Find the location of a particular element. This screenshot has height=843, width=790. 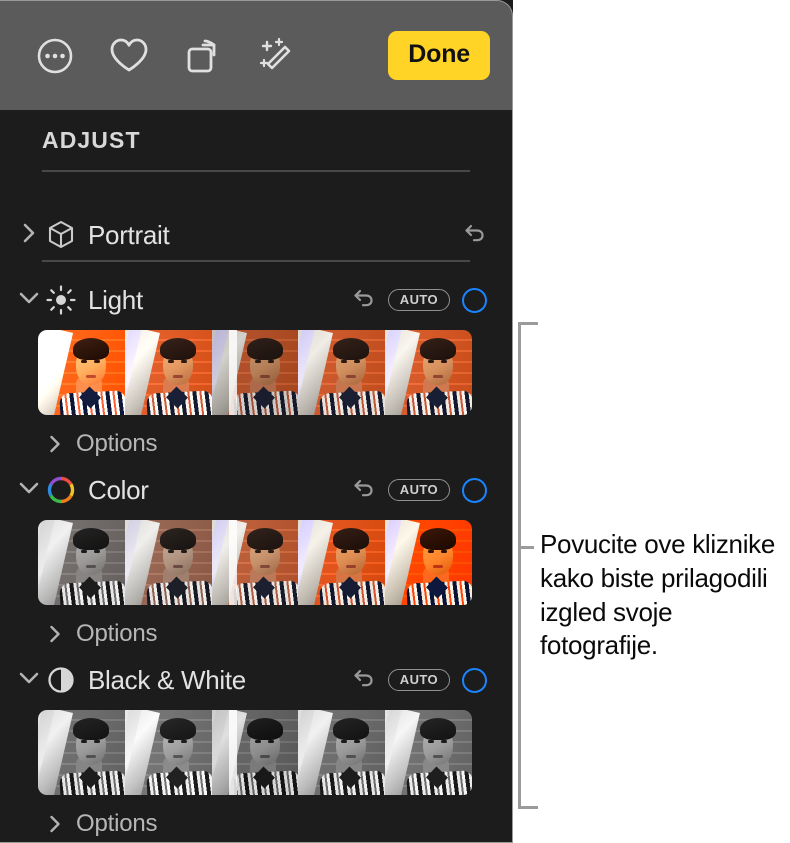

section-row-portrait: Portrait is located at coordinates (256, 235).